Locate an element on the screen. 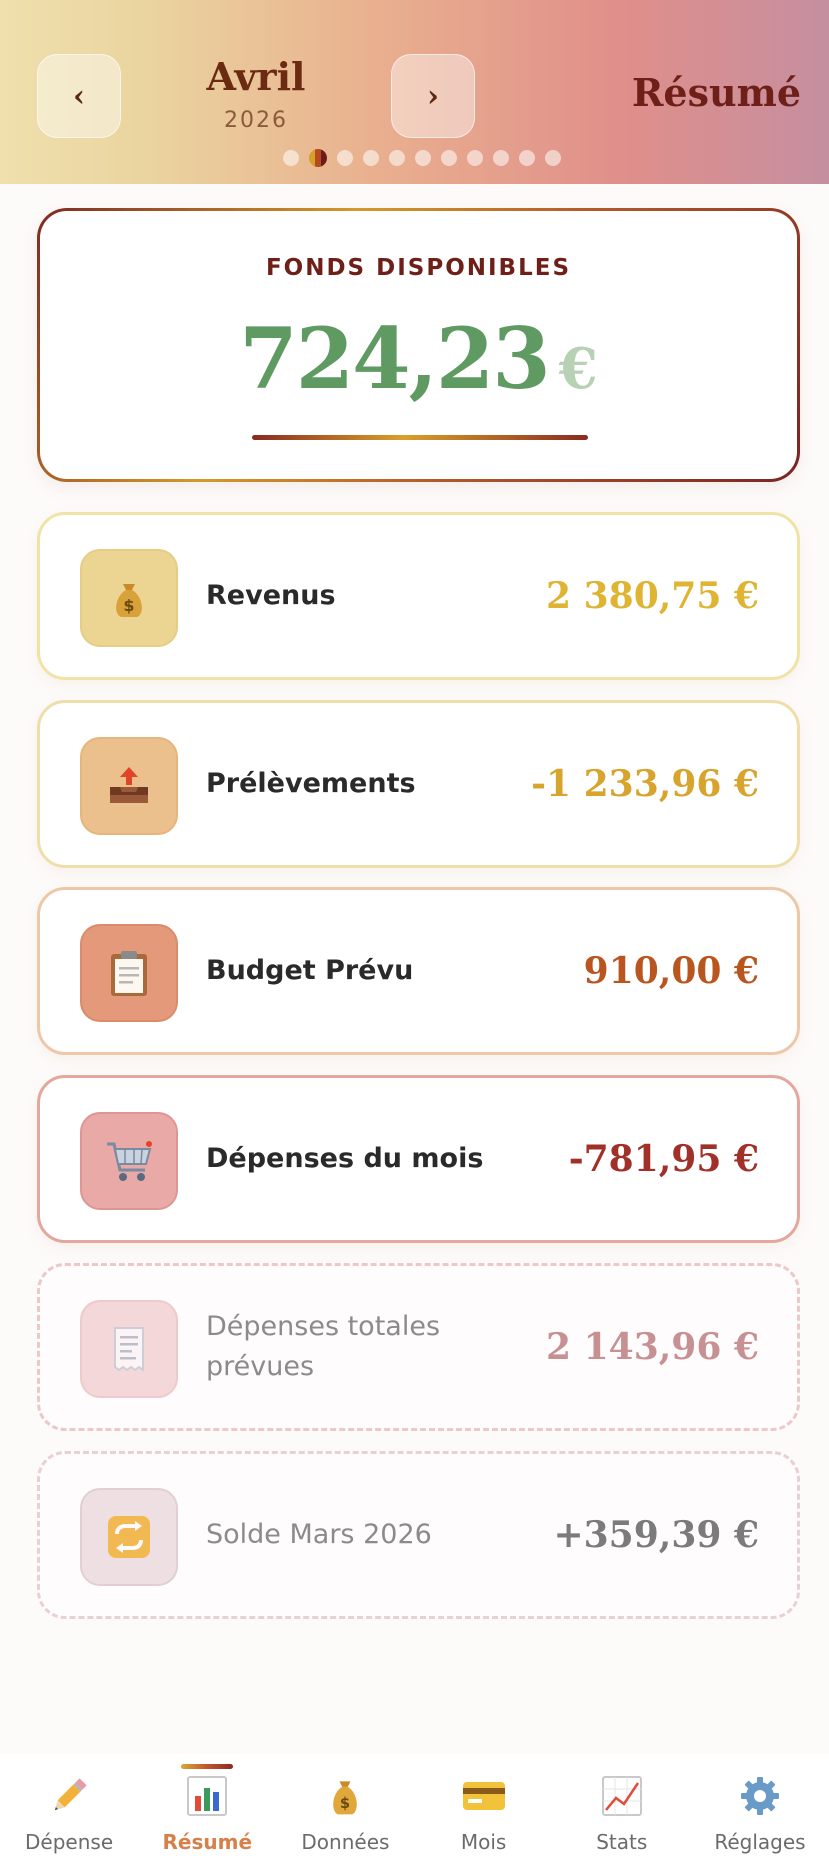  nav-item-resume: Résumé is located at coordinates (207, 1809).